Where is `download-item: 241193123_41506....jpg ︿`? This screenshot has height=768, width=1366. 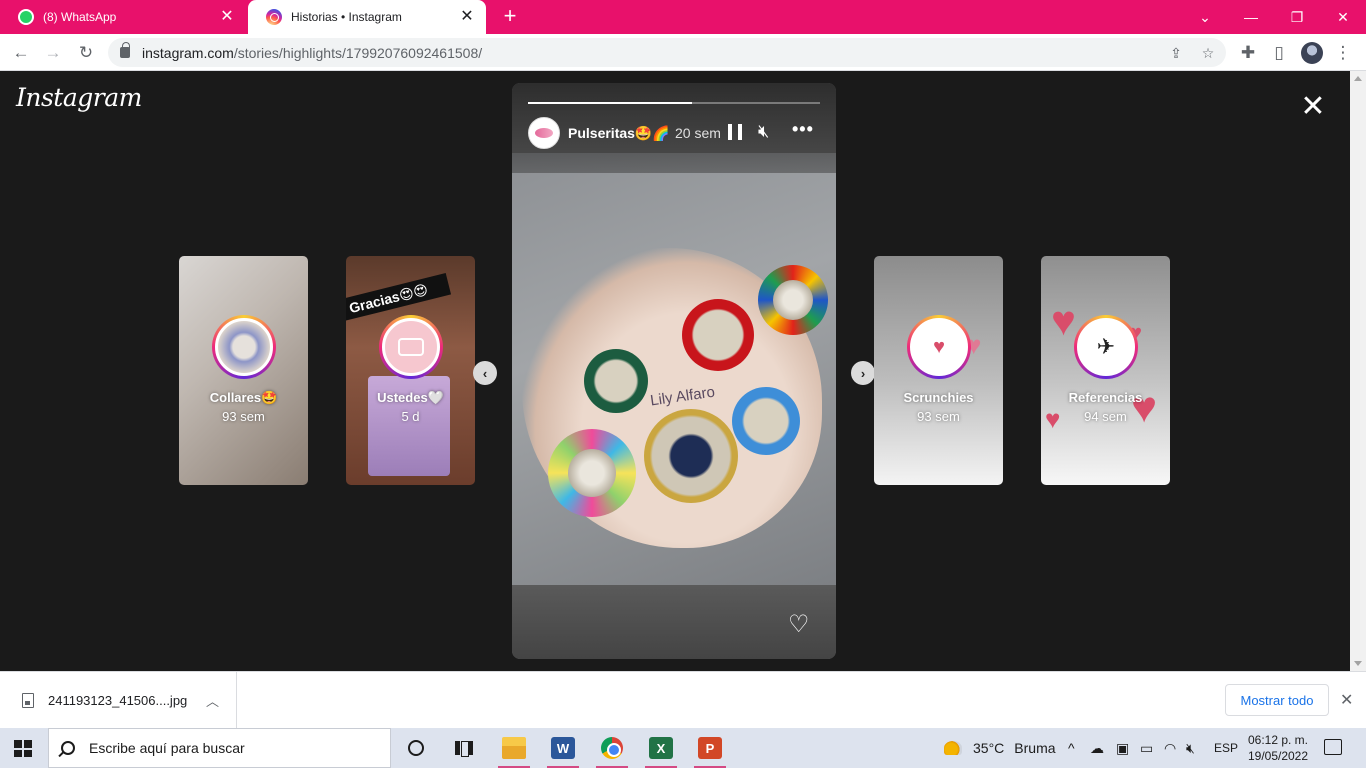 download-item: 241193123_41506....jpg ︿ is located at coordinates (118, 700).